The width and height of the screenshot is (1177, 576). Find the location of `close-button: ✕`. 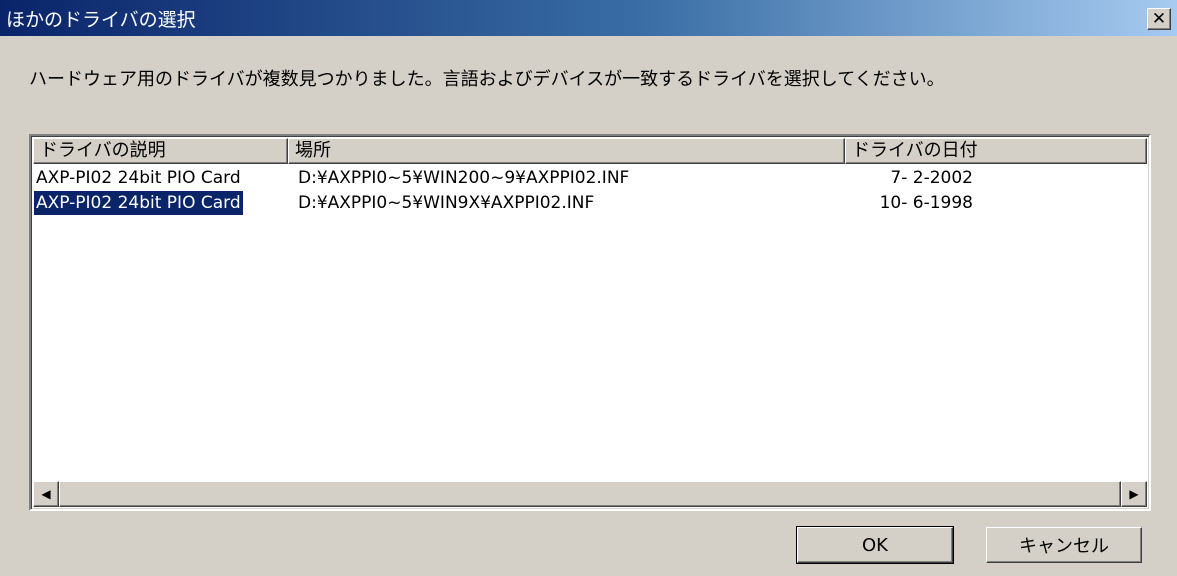

close-button: ✕ is located at coordinates (1159, 19).